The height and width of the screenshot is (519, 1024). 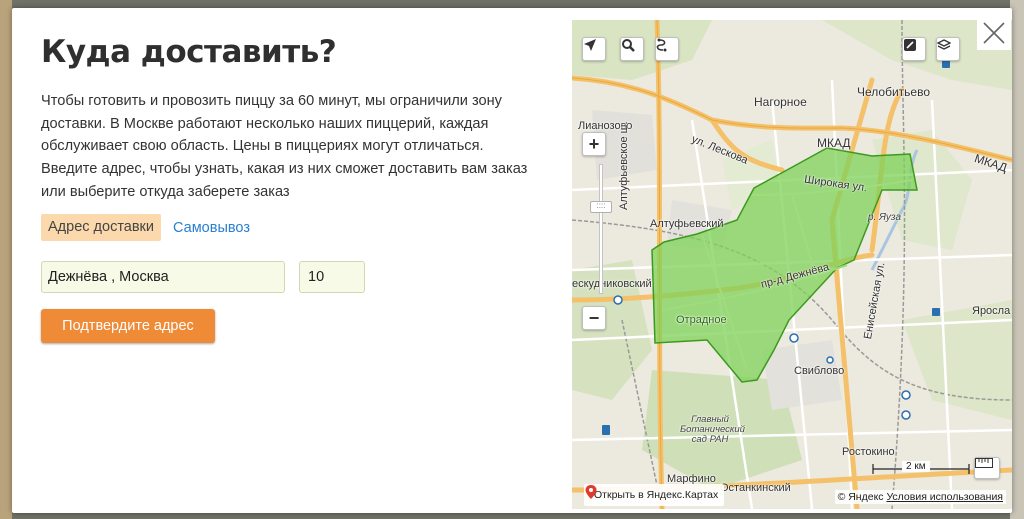 What do you see at coordinates (780, 102) in the screenshot?
I see `map-label-nagornoe: Нагорное` at bounding box center [780, 102].